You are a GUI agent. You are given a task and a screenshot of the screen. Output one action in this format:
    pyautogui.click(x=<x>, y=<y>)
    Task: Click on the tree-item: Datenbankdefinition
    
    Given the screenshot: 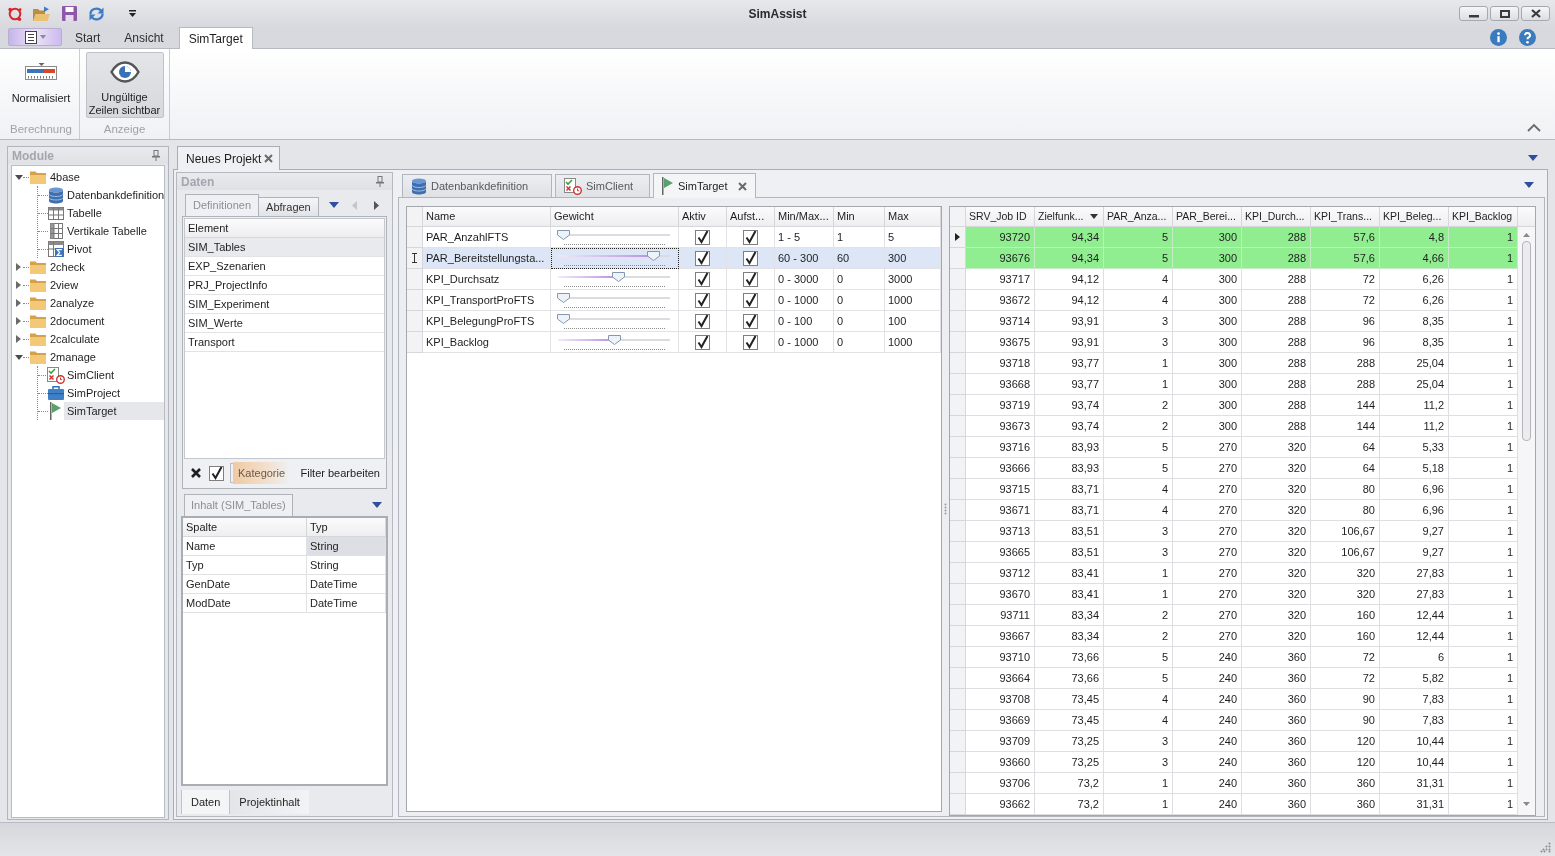 What is the action you would take?
    pyautogui.click(x=114, y=195)
    